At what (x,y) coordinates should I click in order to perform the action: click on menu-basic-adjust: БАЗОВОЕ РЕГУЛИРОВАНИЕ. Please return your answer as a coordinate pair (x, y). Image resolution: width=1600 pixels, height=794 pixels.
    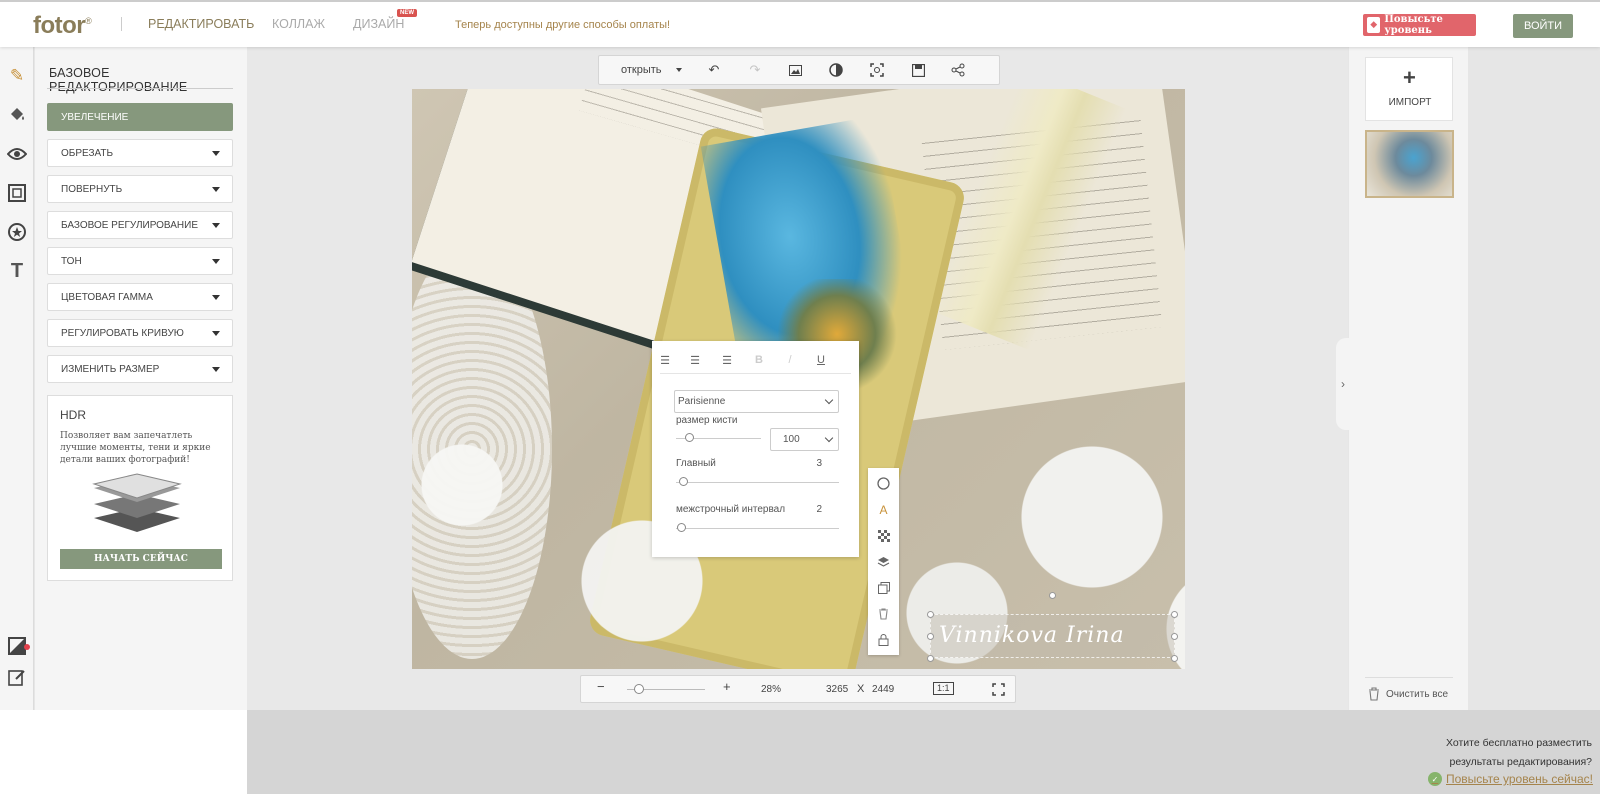
    Looking at the image, I should click on (140, 225).